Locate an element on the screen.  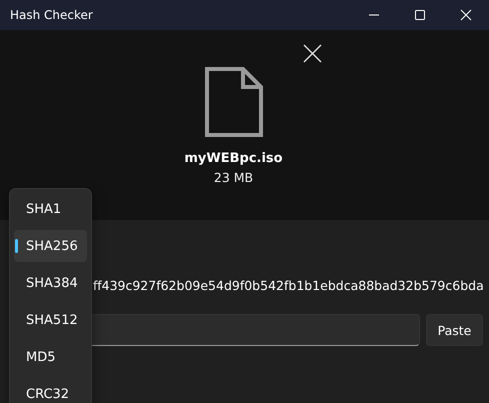
file-name: myWEBpc.iso is located at coordinates (233, 158).